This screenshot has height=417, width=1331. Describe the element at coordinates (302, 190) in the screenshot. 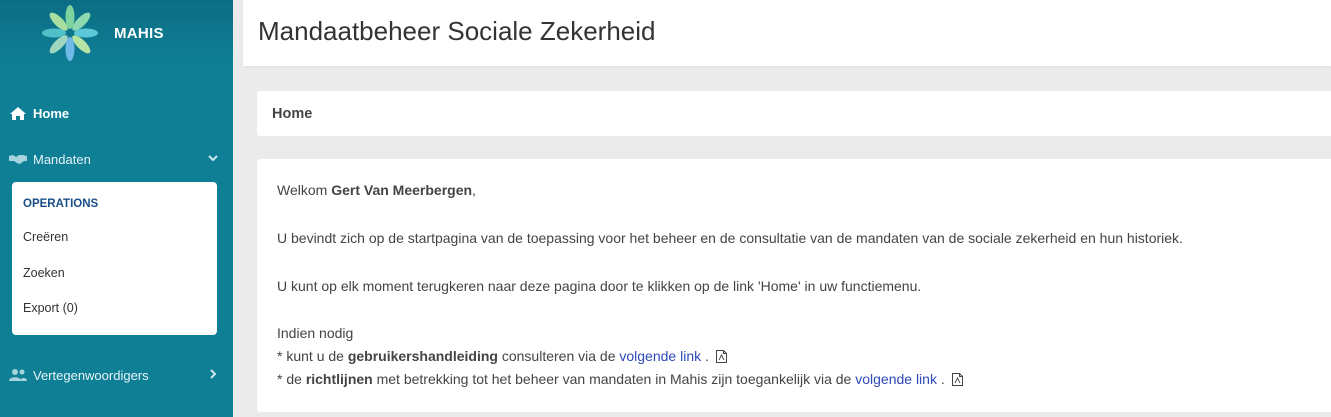

I see `welcome-prefix: Welkom` at that location.